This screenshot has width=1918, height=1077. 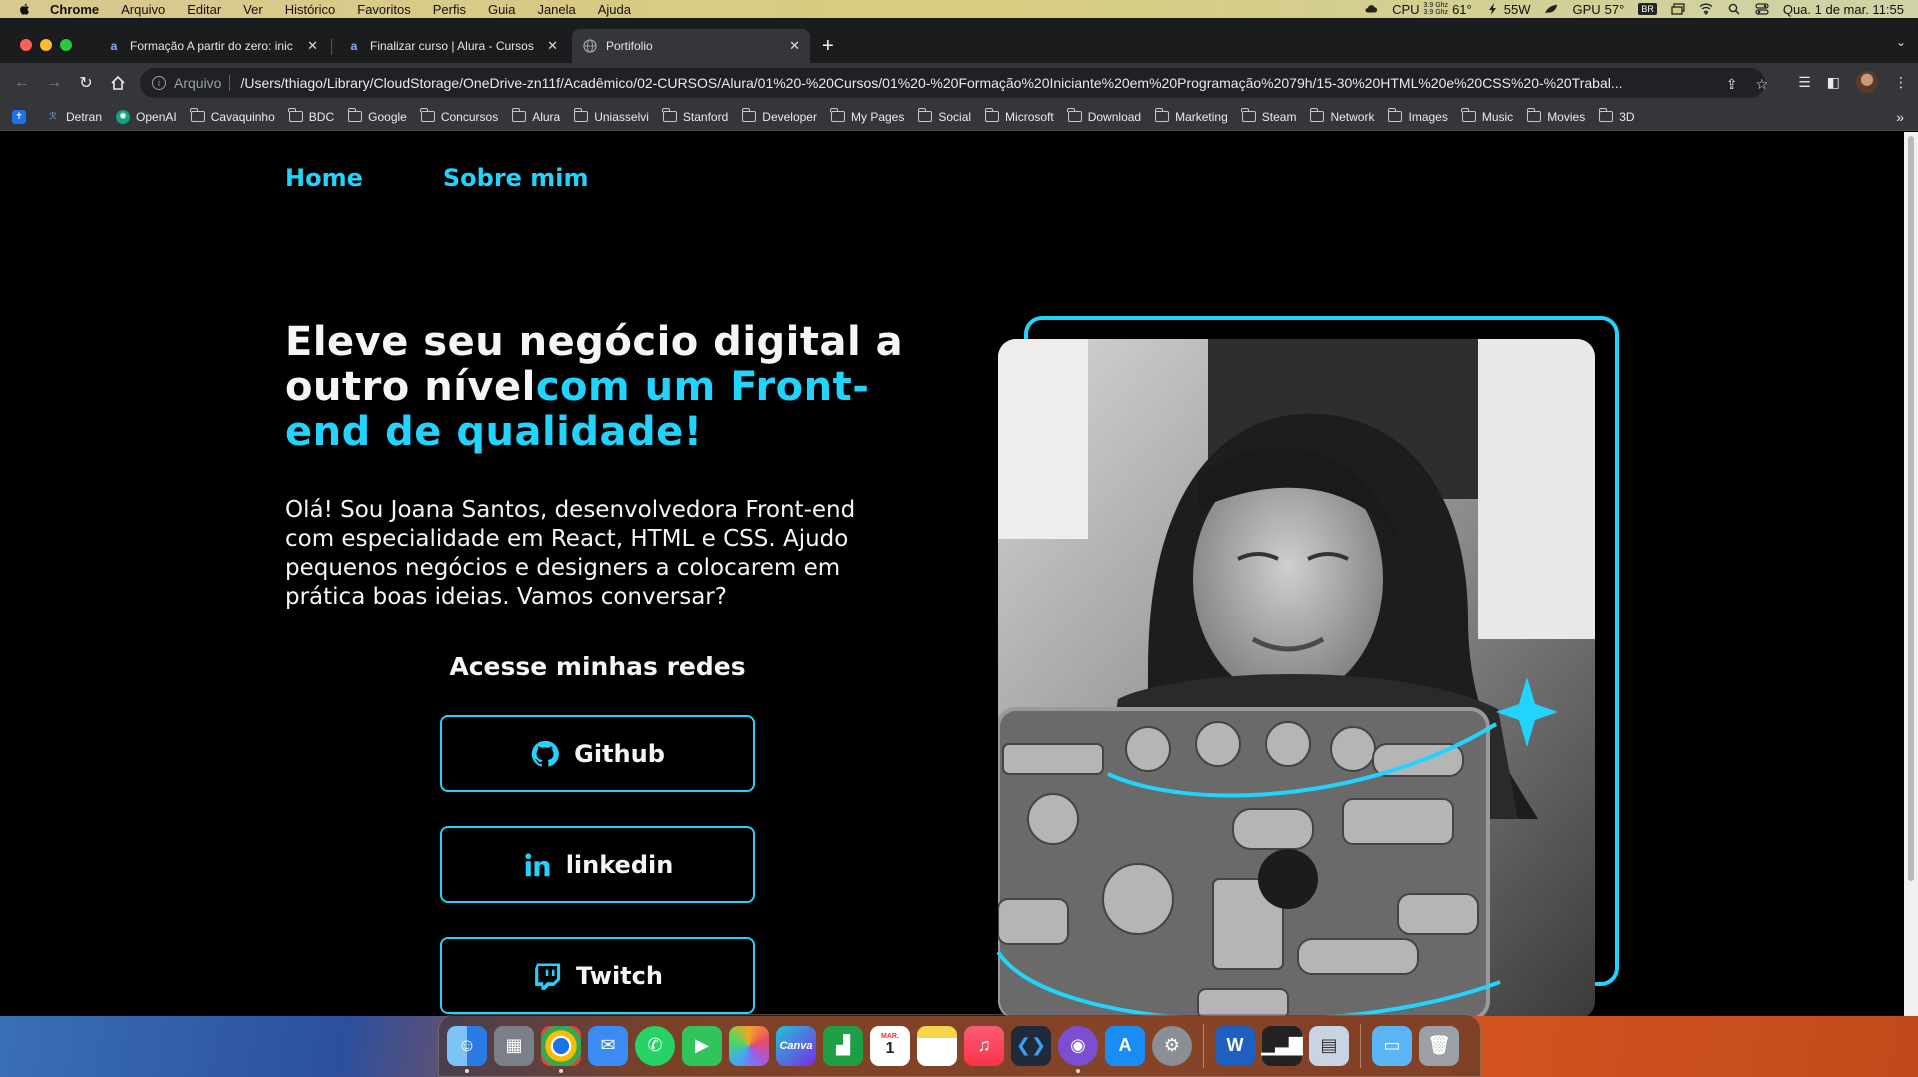 What do you see at coordinates (86, 83) in the screenshot?
I see `reload-icon: ↻` at bounding box center [86, 83].